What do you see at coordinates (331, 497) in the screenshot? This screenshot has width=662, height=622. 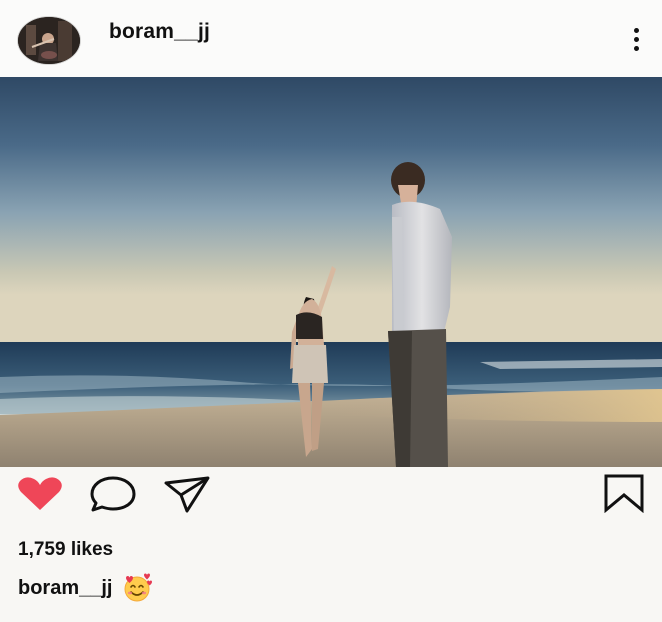 I see `post-actions` at bounding box center [331, 497].